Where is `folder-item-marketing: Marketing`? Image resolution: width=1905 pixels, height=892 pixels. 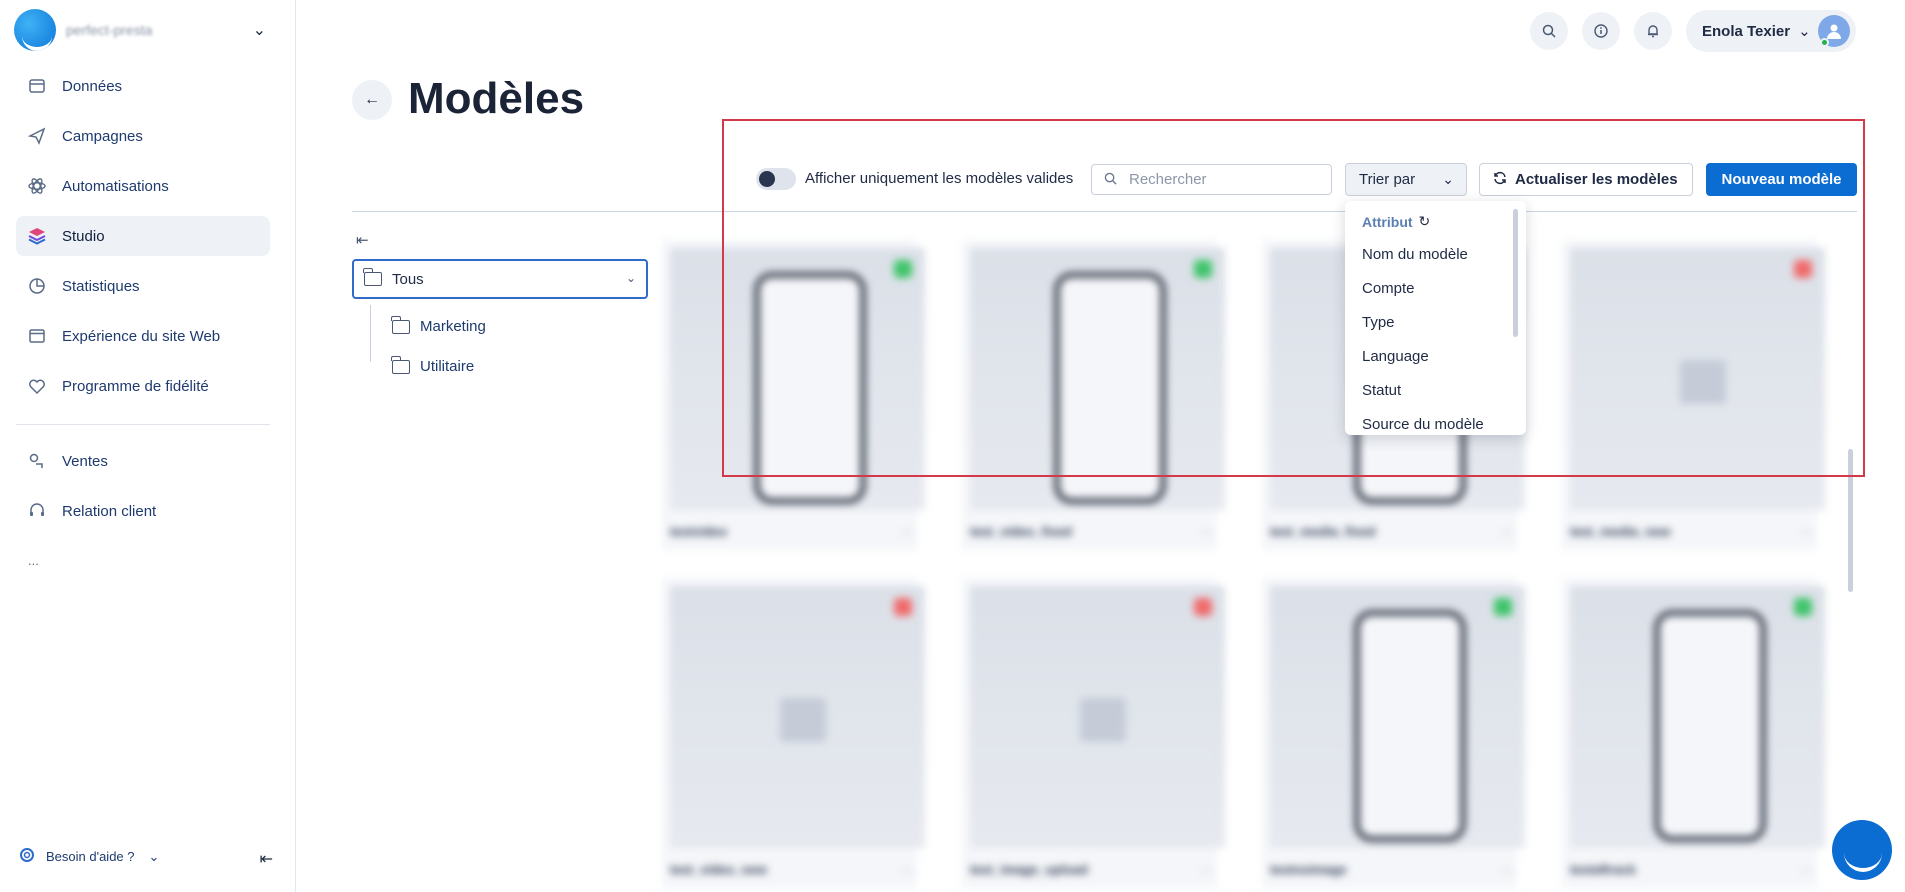 folder-item-marketing: Marketing is located at coordinates (438, 325).